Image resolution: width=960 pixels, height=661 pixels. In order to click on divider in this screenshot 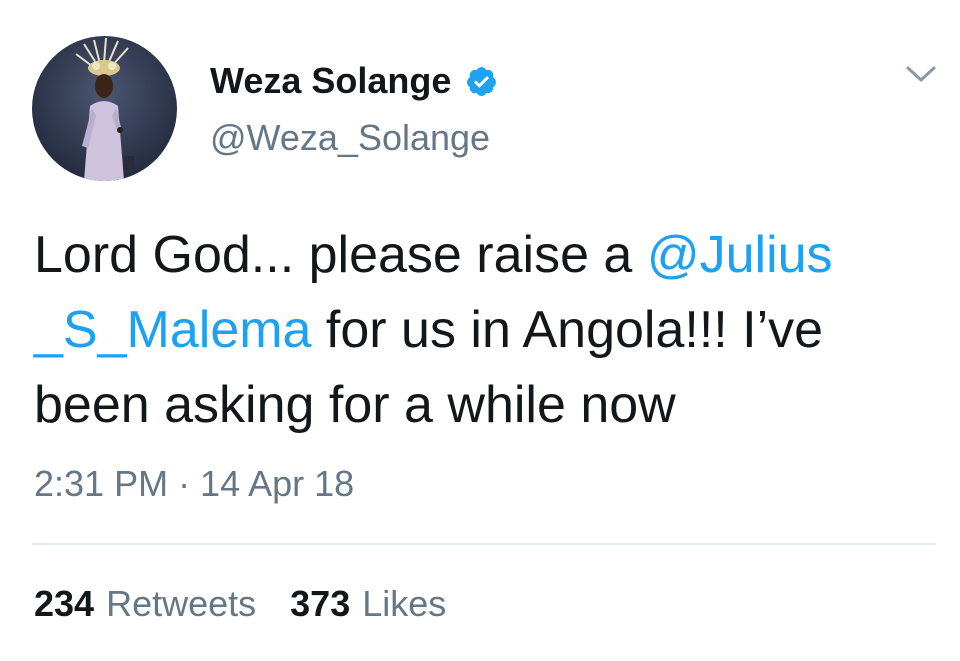, I will do `click(484, 544)`.